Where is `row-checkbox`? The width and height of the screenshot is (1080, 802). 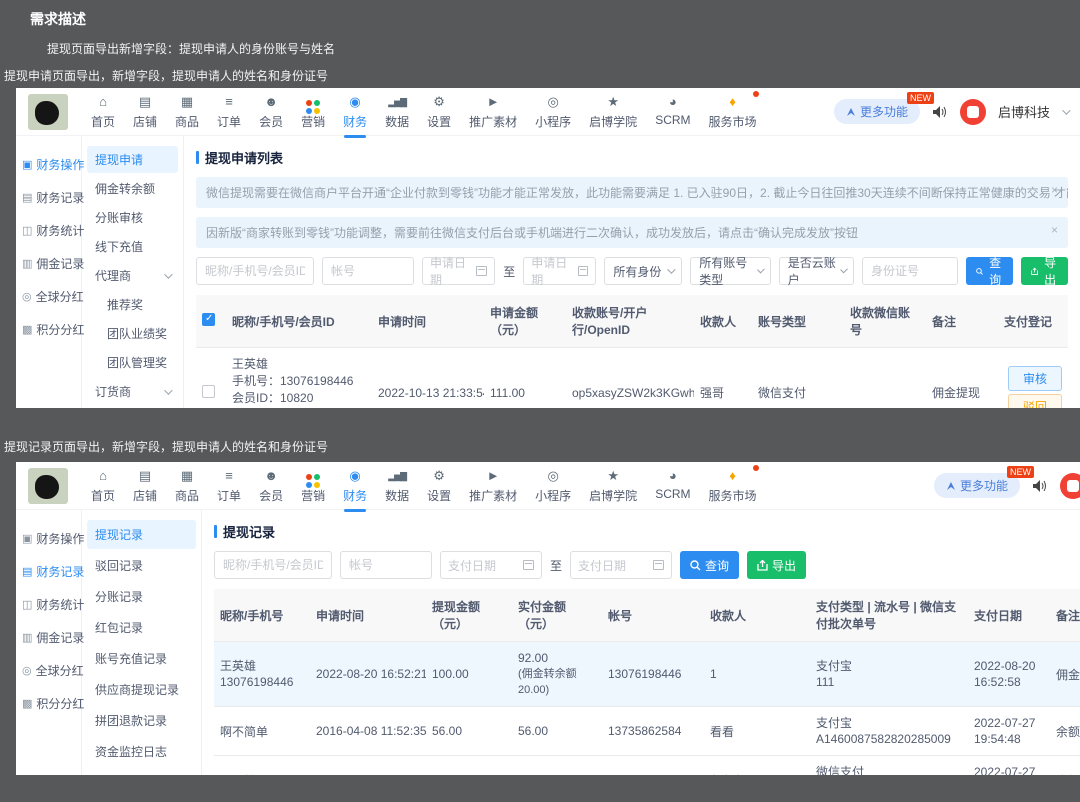
row-checkbox is located at coordinates (208, 391).